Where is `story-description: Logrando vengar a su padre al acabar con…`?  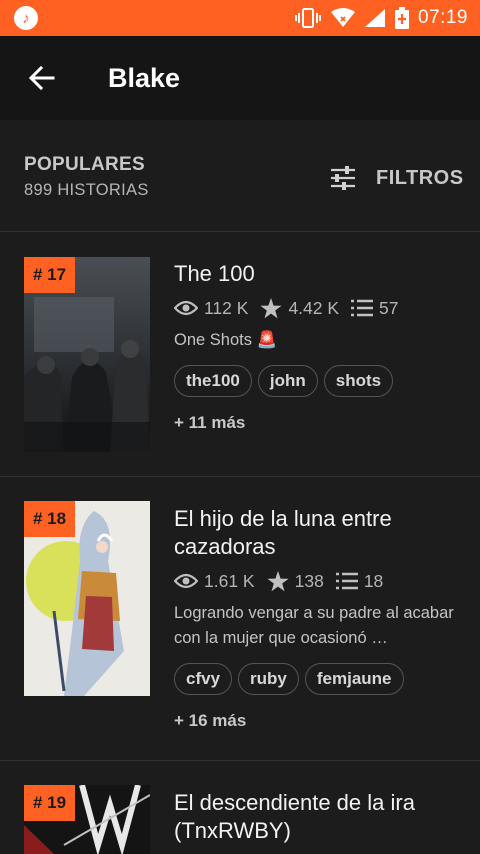
story-description: Logrando vengar a su padre al acabar con… is located at coordinates (314, 625).